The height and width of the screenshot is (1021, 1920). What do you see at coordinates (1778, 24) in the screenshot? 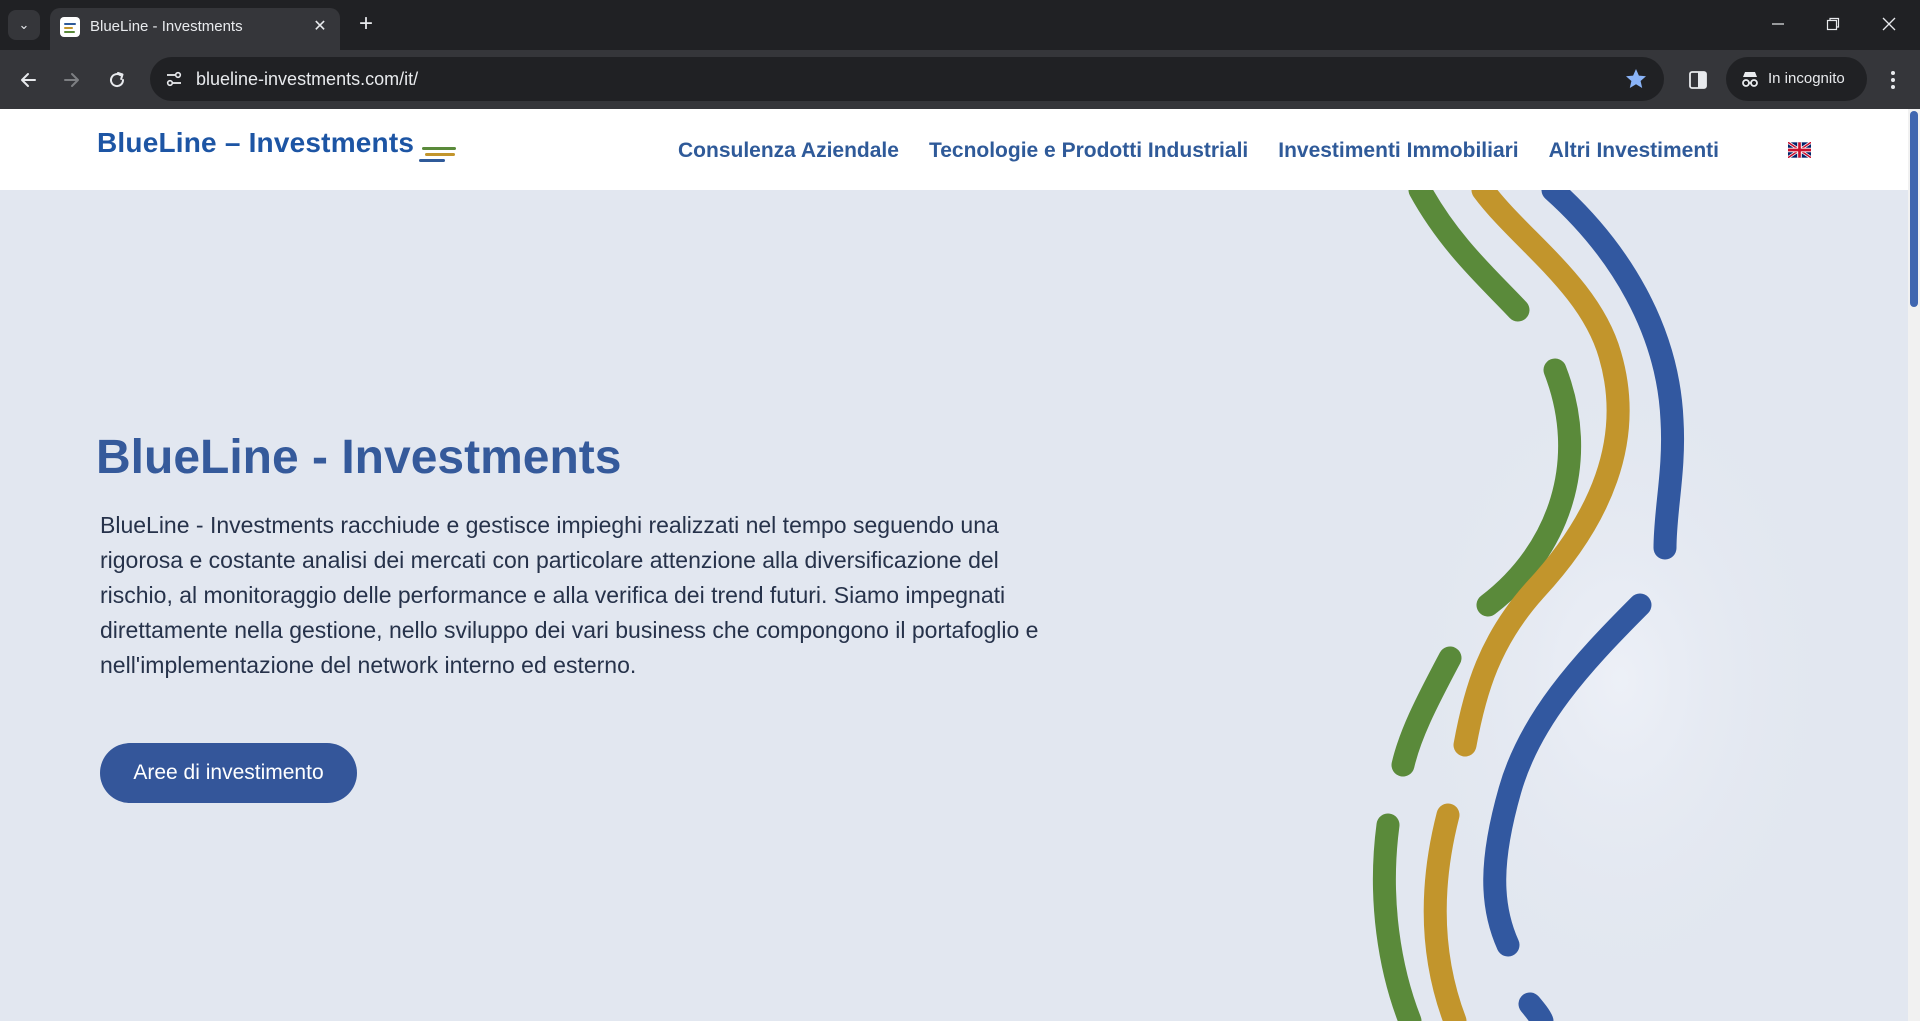
I see `minimize-icon` at bounding box center [1778, 24].